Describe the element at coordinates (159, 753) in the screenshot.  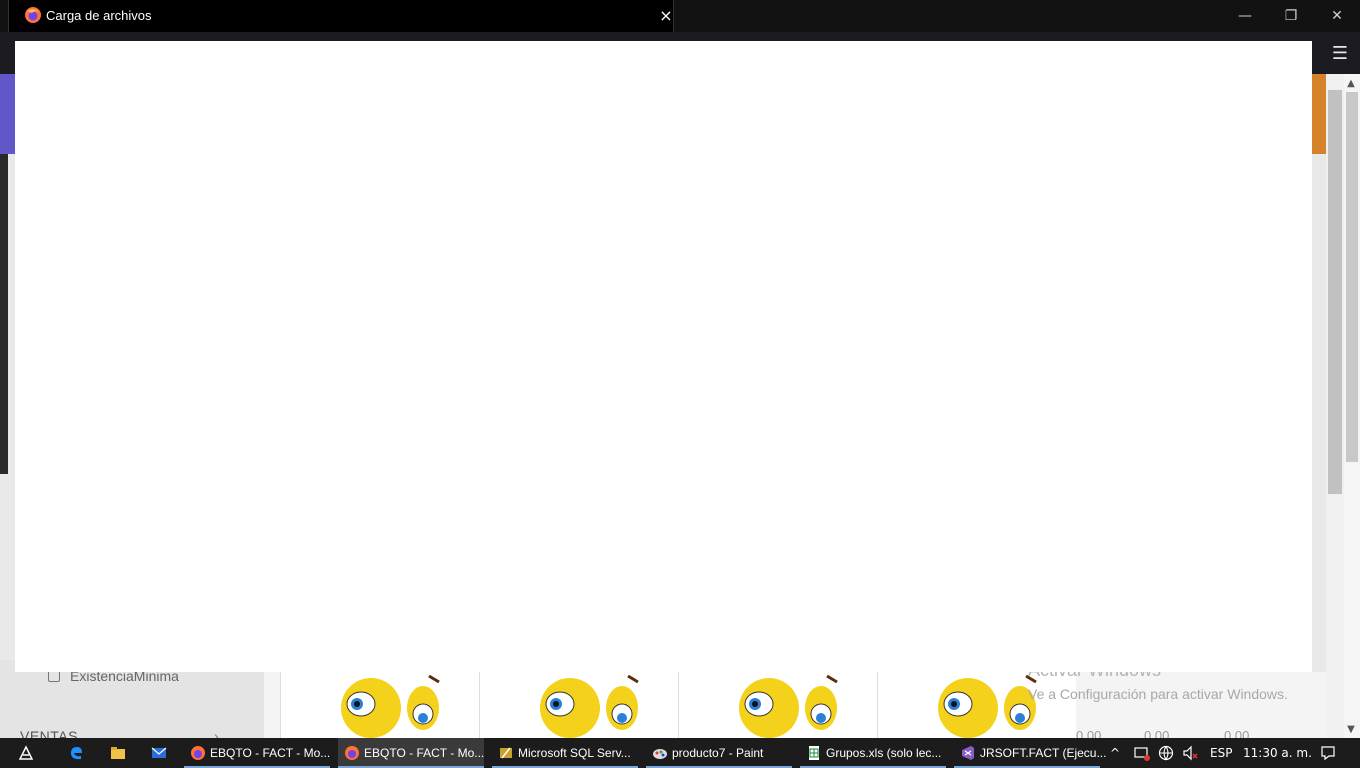
I see `mail-icon` at that location.